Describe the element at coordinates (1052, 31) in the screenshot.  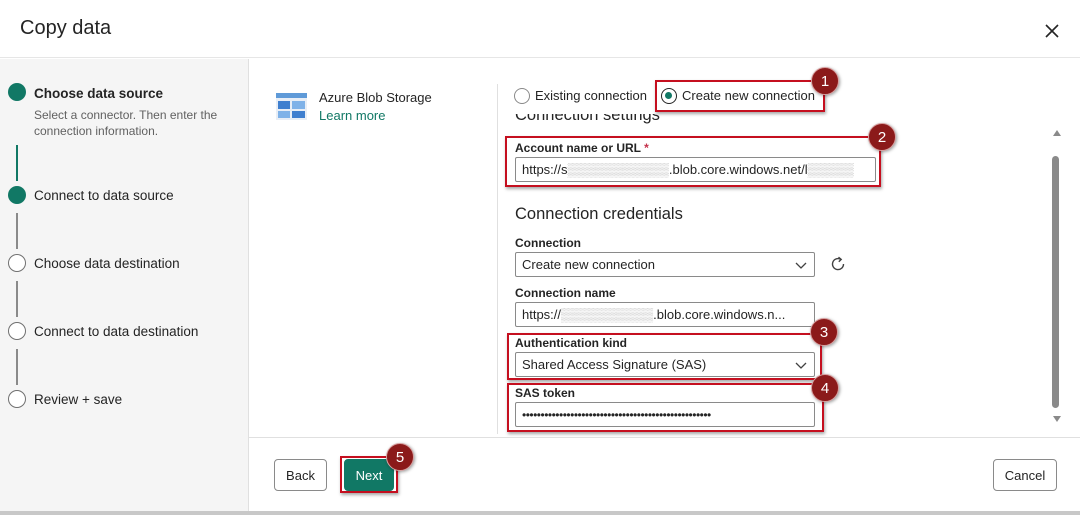
I see `close-icon` at that location.